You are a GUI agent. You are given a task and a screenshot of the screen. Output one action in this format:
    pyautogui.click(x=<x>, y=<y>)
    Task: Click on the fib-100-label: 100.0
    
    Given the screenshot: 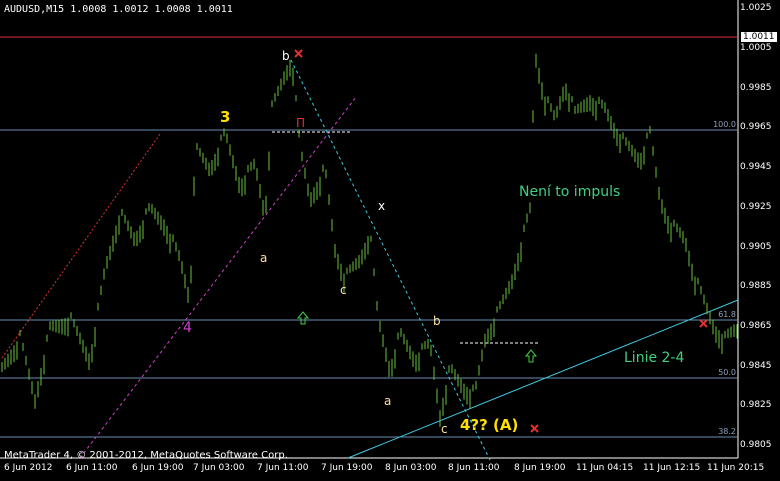 What is the action you would take?
    pyautogui.click(x=724, y=124)
    